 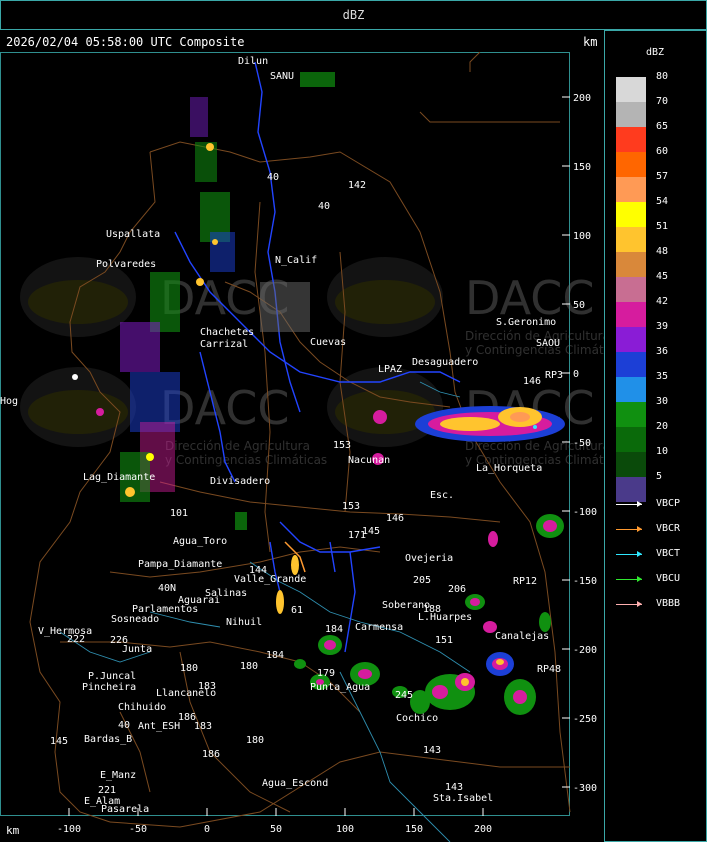 What do you see at coordinates (390, 369) in the screenshot?
I see `town-lpaz: LPAZ` at bounding box center [390, 369].